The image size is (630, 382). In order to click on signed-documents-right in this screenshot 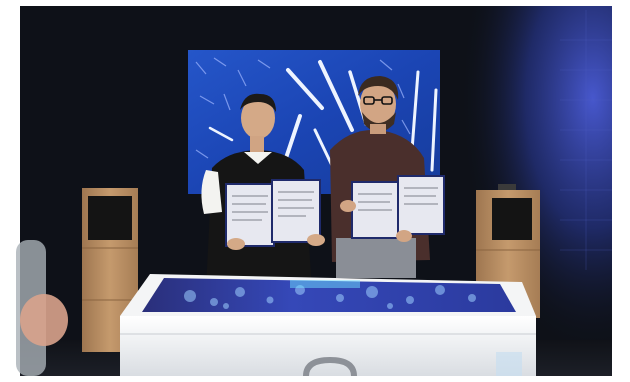, I will do `click(392, 208)`.